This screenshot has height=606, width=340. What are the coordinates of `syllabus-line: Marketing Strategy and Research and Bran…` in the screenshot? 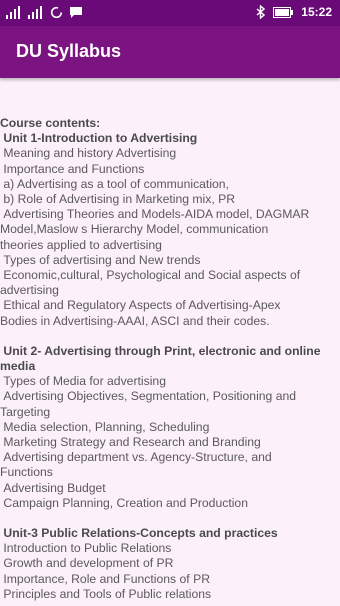 It's located at (130, 442).